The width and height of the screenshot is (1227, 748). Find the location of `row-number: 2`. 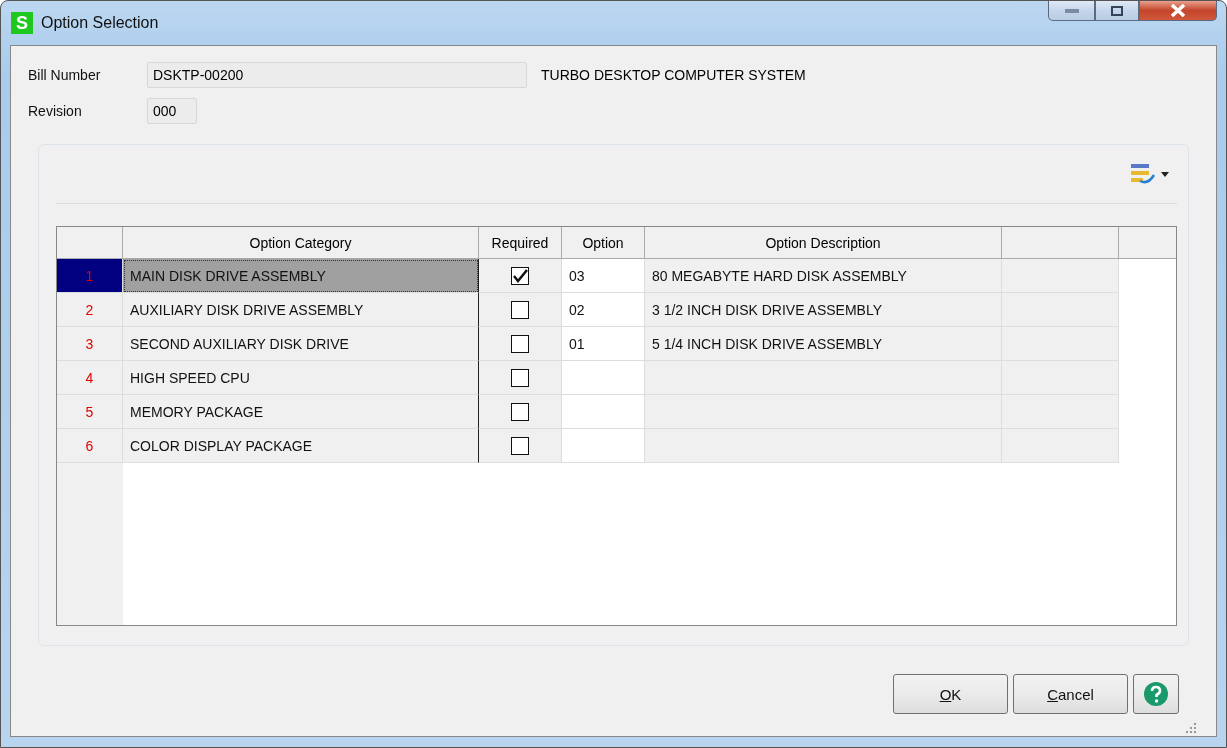

row-number: 2 is located at coordinates (90, 310).